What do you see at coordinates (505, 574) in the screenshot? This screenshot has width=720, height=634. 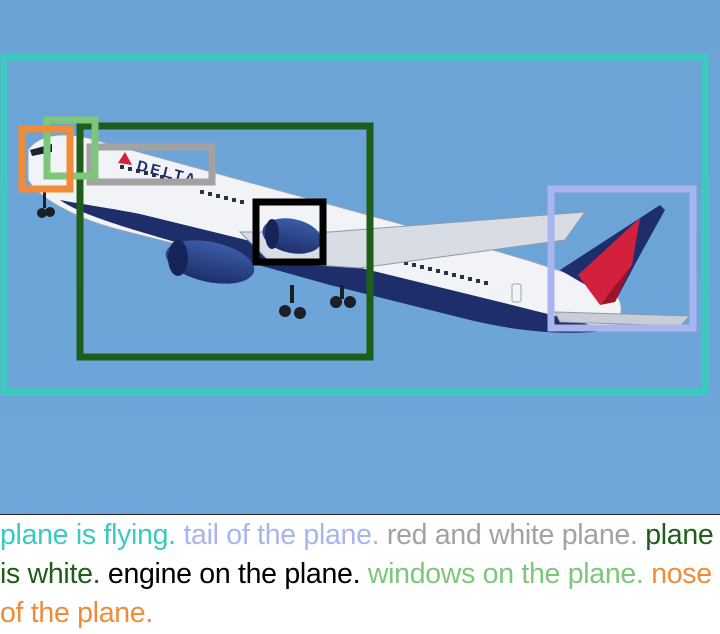 I see `caption-windows-on-the-plane: windows on the plane.` at bounding box center [505, 574].